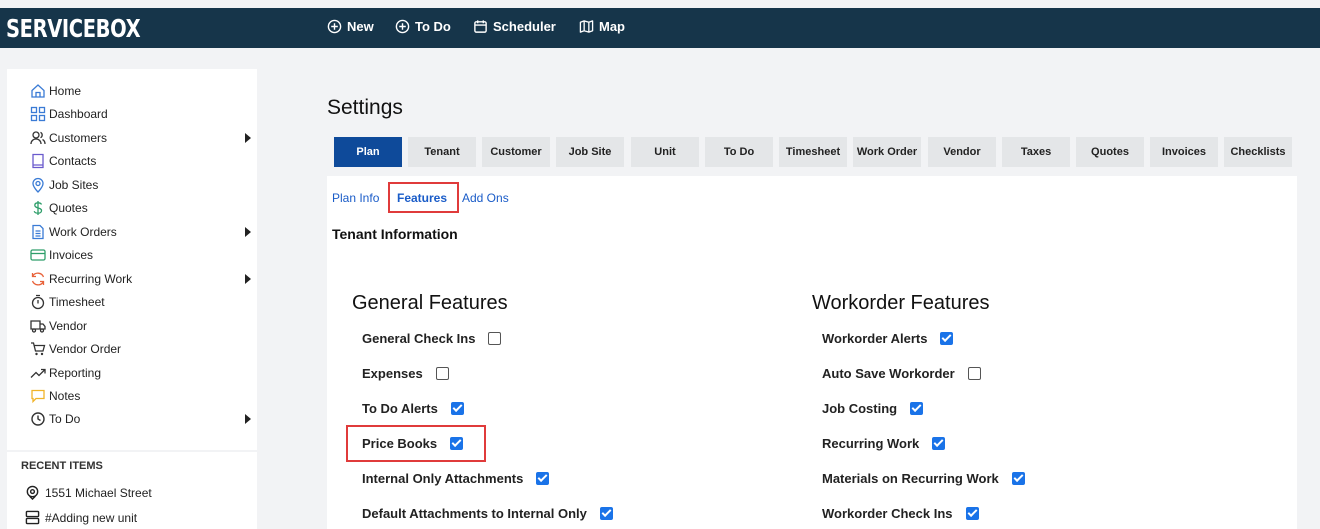 Image resolution: width=1320 pixels, height=529 pixels. Describe the element at coordinates (395, 234) in the screenshot. I see `tenant-information-heading: Tenant Information` at that location.